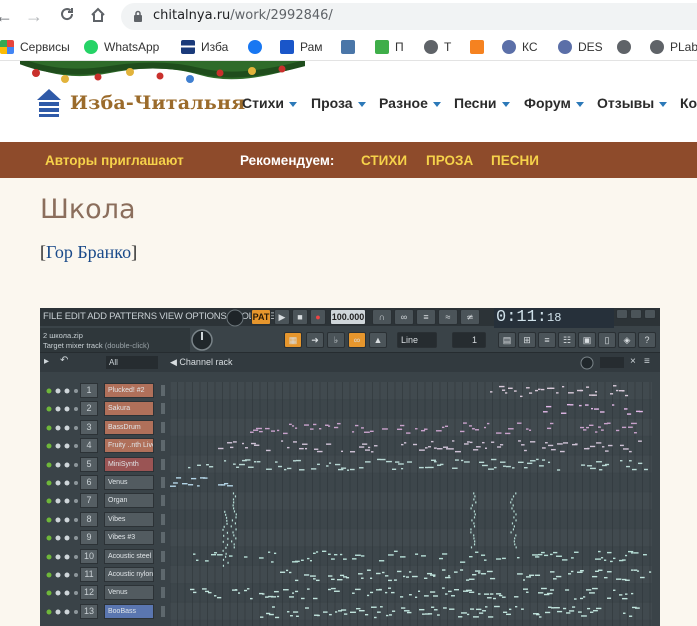  I want to click on channel-name-button: Sakura, so click(129, 409).